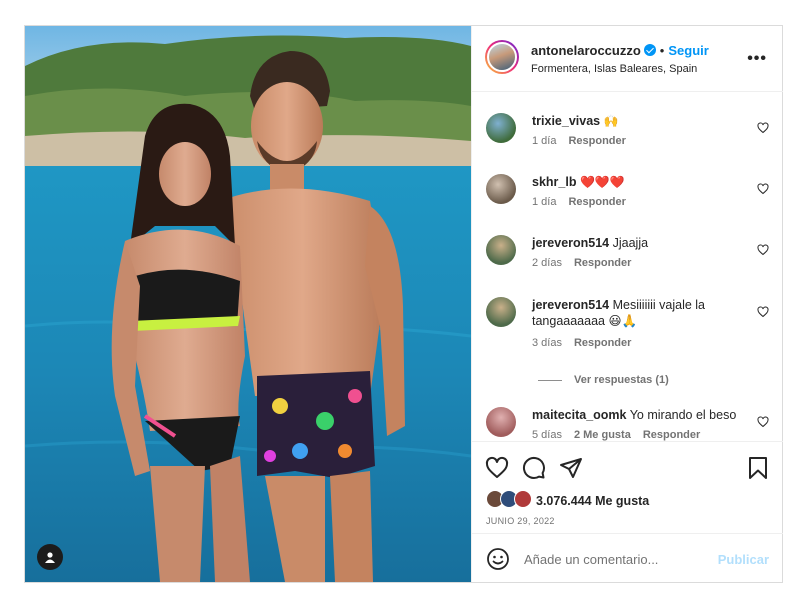  I want to click on post-location: Formentera, Islas Baleares, Spain, so click(614, 69).